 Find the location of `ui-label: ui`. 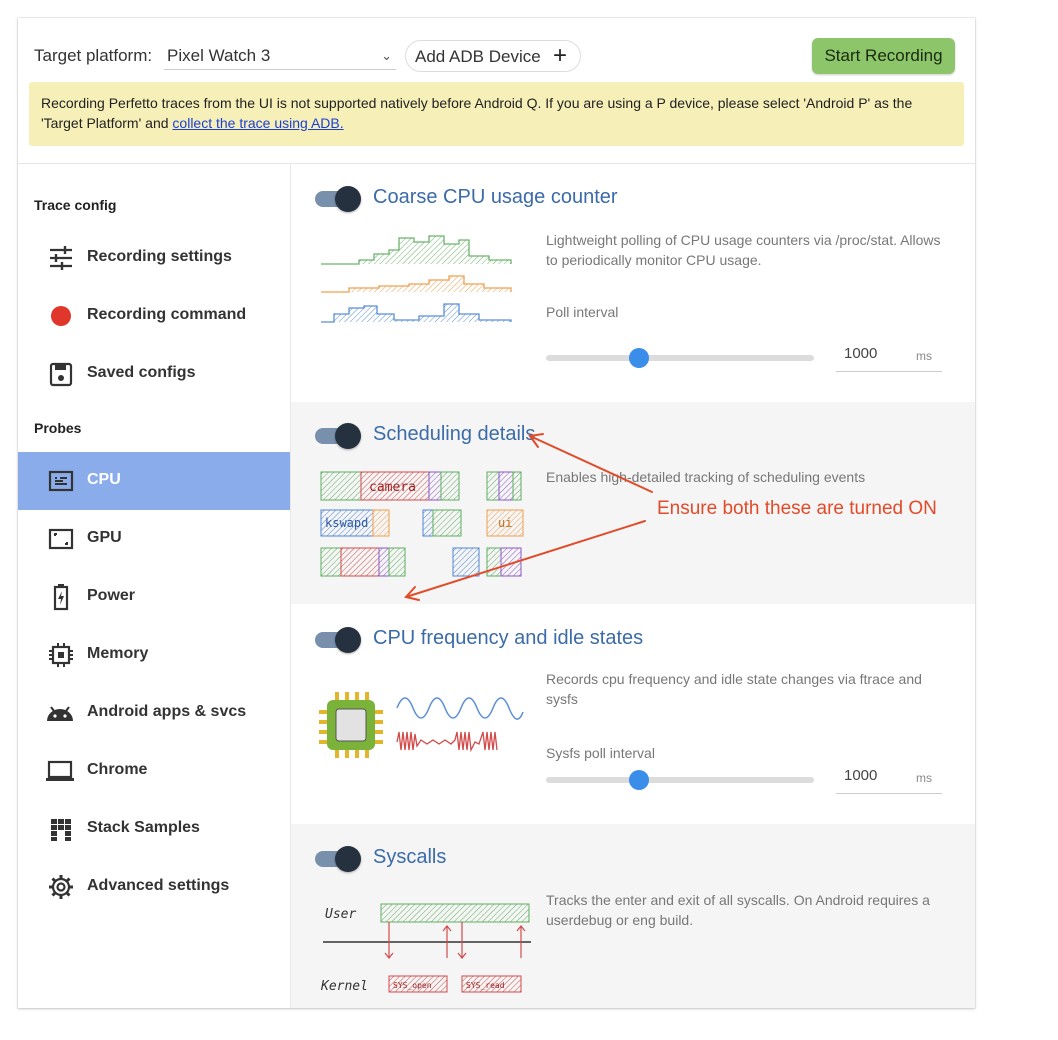

ui-label: ui is located at coordinates (505, 523).